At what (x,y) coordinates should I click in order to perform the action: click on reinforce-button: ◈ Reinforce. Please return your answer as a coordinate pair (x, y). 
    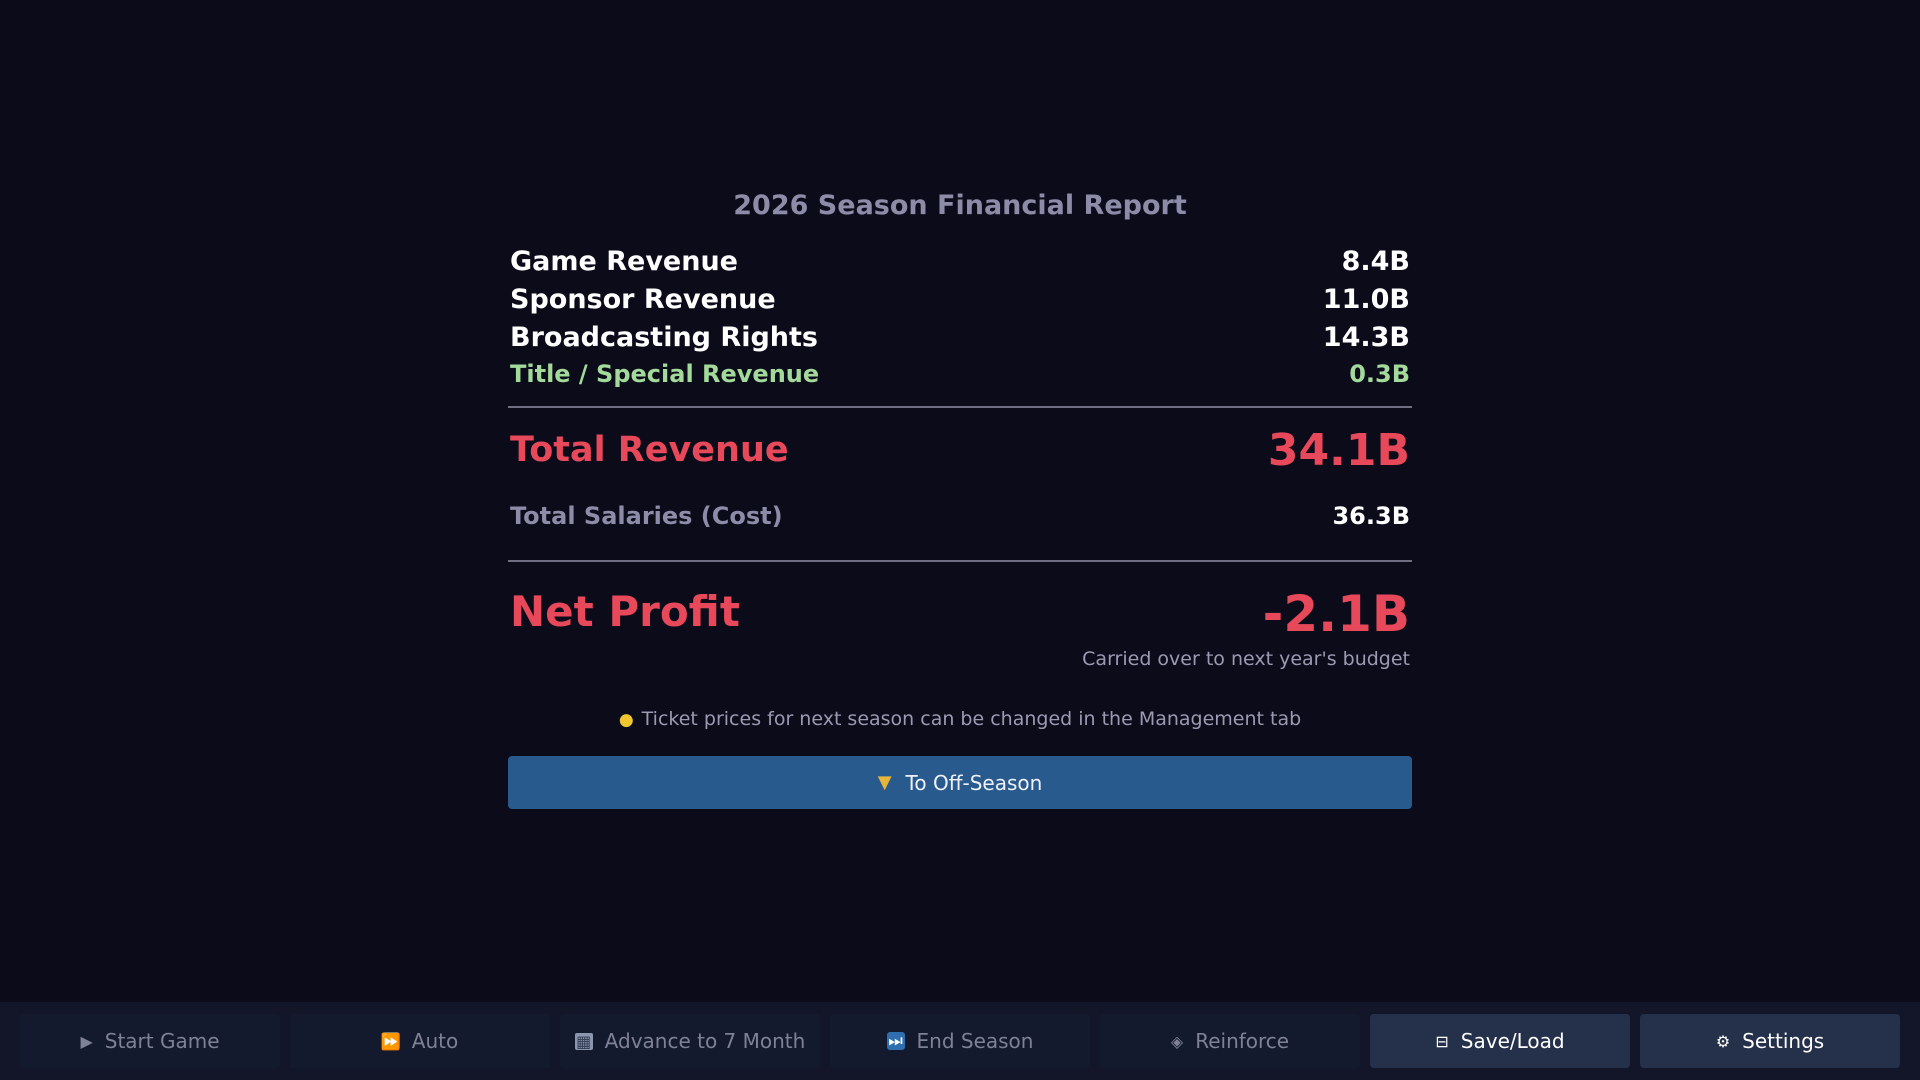
    Looking at the image, I should click on (1230, 1041).